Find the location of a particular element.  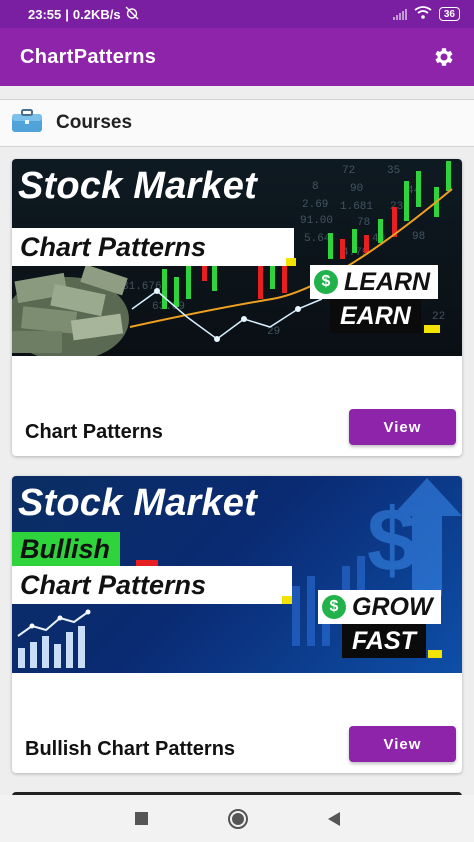

alarm-off-icon is located at coordinates (132, 14).